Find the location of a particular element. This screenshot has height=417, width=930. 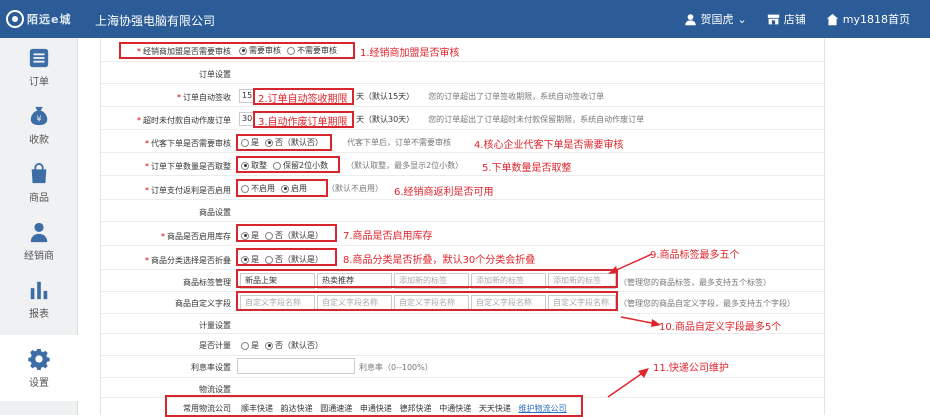

measure-label: 是否计量 is located at coordinates (215, 345).